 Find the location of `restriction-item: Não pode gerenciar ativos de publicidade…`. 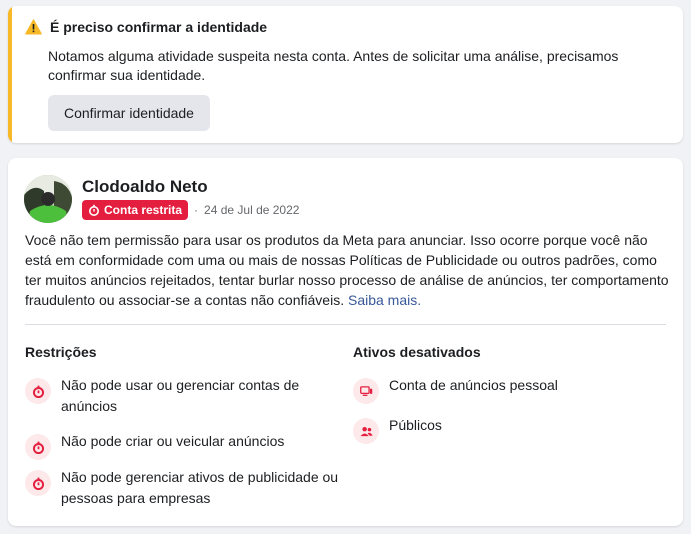

restriction-item: Não pode gerenciar ativos de publicidade… is located at coordinates (185, 488).